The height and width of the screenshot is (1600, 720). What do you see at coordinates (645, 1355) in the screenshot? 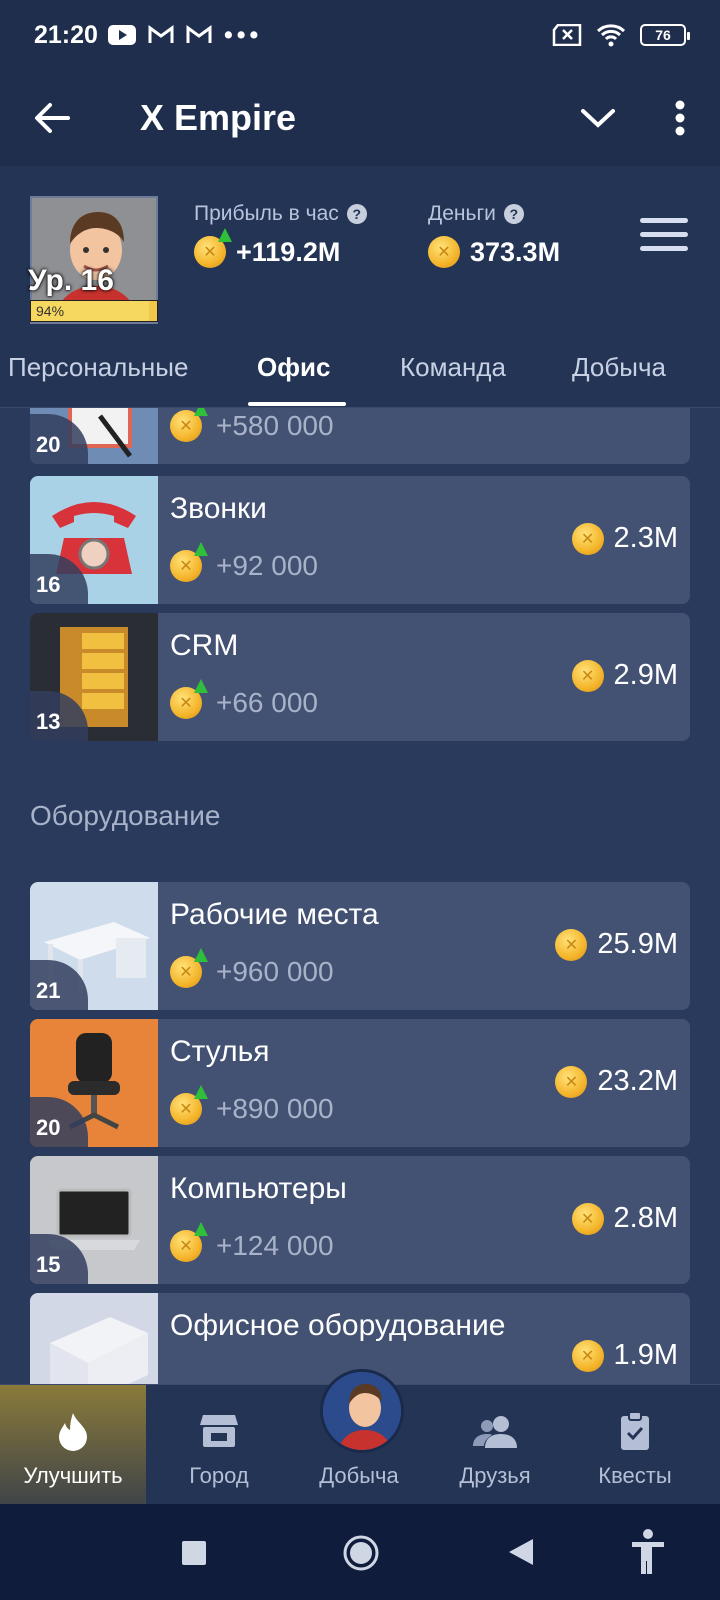
I see `card-price: 1.9M` at bounding box center [645, 1355].